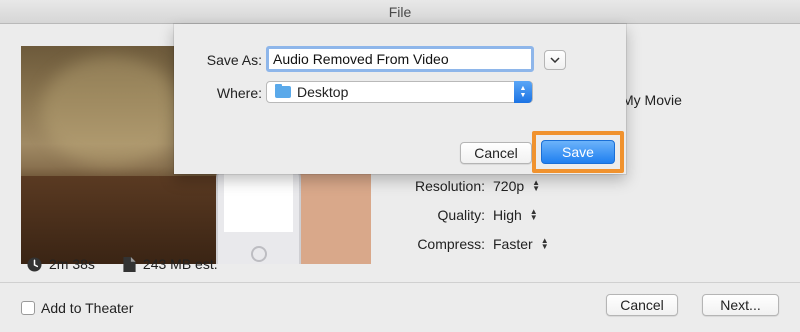 This screenshot has width=800, height=332. What do you see at coordinates (578, 152) in the screenshot?
I see `save-button: Save` at bounding box center [578, 152].